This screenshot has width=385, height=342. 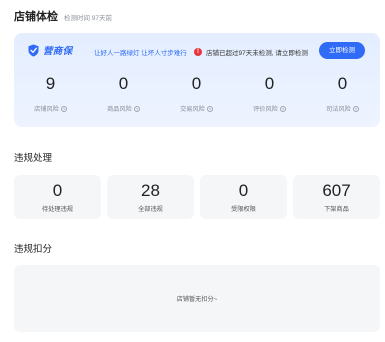 What do you see at coordinates (33, 249) in the screenshot?
I see `deductions-section-title: 违规扣分` at bounding box center [33, 249].